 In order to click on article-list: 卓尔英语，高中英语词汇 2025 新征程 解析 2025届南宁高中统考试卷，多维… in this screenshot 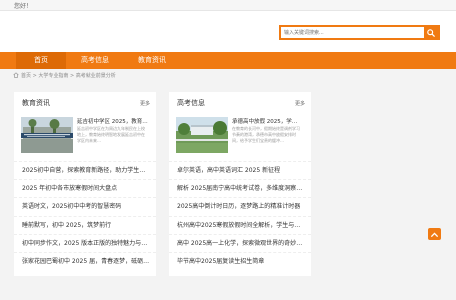, I will do `click(240, 215)`.